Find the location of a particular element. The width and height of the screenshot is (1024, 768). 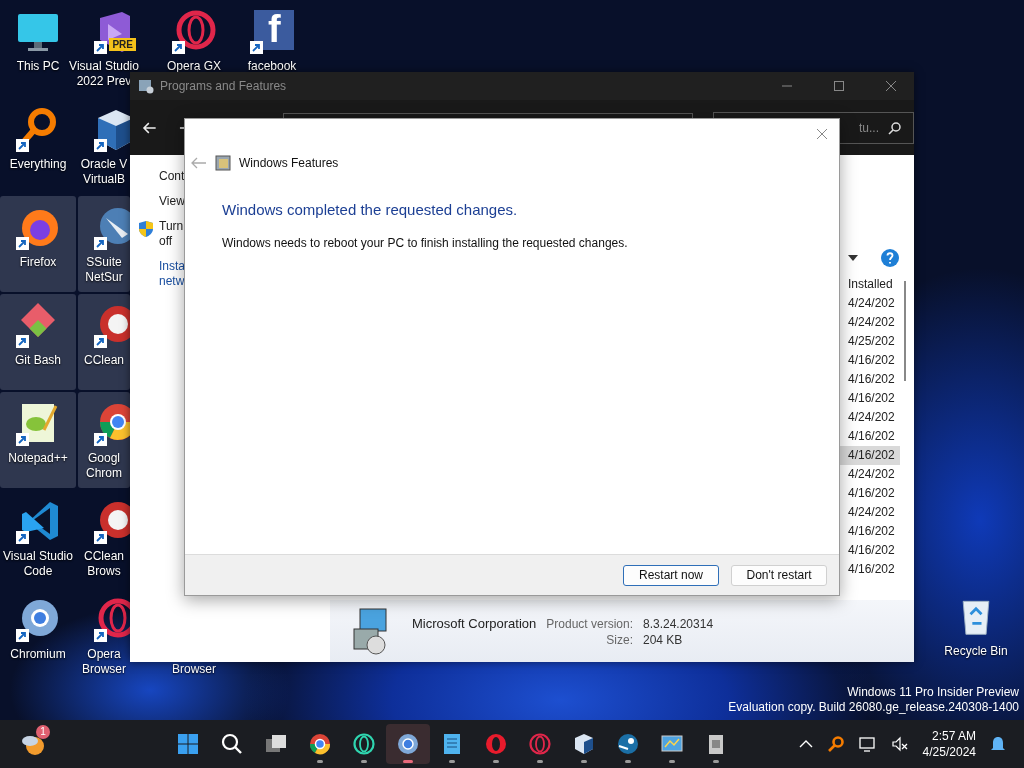

shortcut-label: Chrom is located at coordinates (104, 473).